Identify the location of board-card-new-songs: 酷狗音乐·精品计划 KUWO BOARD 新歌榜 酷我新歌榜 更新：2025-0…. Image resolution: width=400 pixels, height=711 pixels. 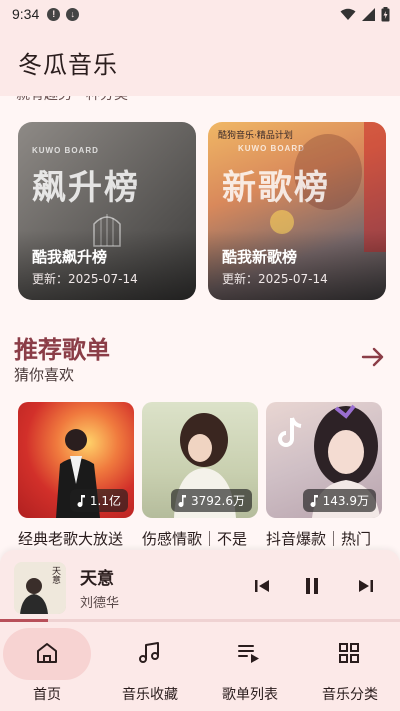
(297, 211).